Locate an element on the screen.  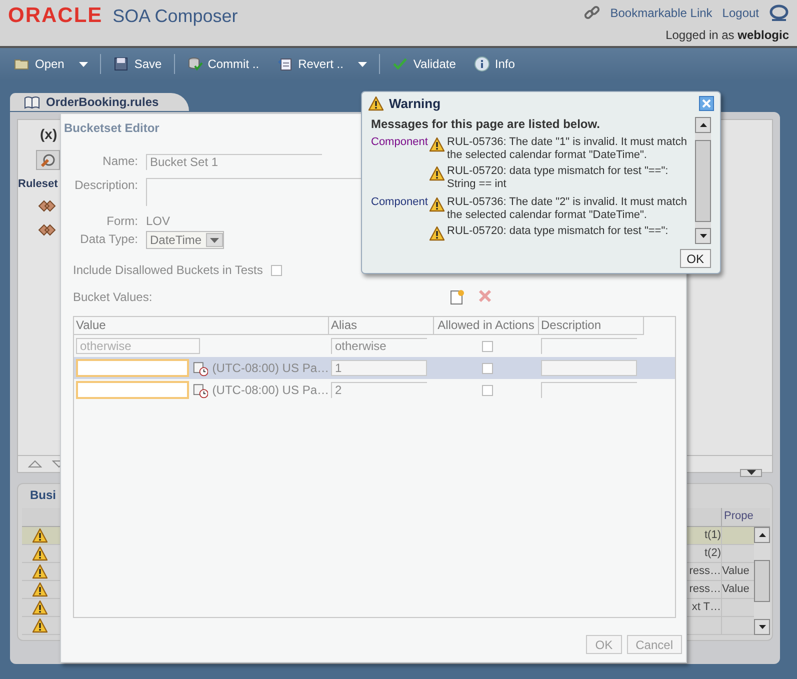
dialog-button: Cancel is located at coordinates (654, 644).